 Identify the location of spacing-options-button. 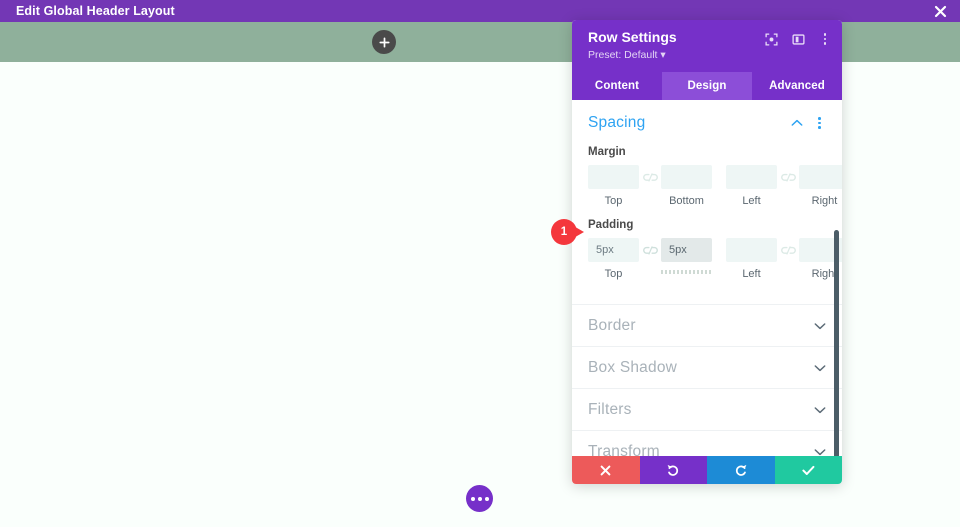
(819, 123).